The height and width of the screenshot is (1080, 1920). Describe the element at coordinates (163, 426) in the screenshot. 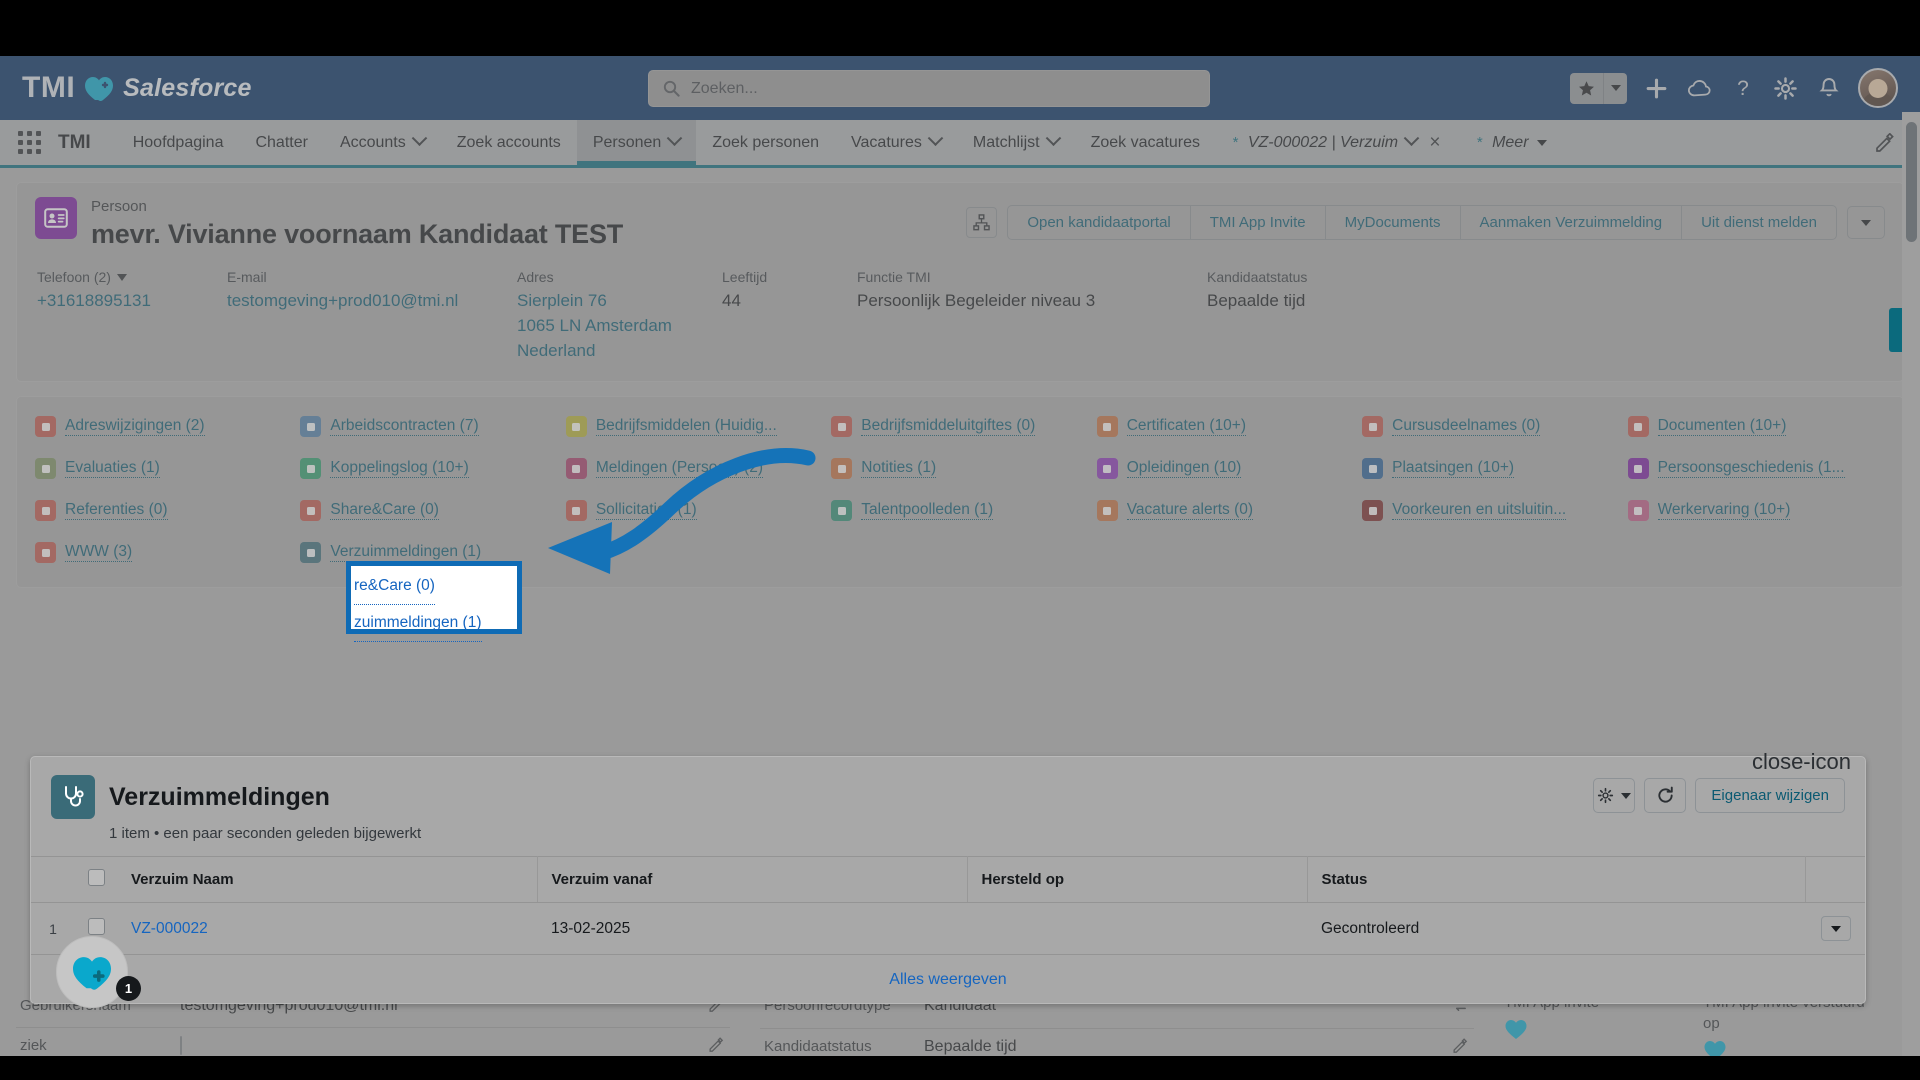

I see `quick-link-adreswijzigingen-2: Adreswijzigingen (2)` at that location.